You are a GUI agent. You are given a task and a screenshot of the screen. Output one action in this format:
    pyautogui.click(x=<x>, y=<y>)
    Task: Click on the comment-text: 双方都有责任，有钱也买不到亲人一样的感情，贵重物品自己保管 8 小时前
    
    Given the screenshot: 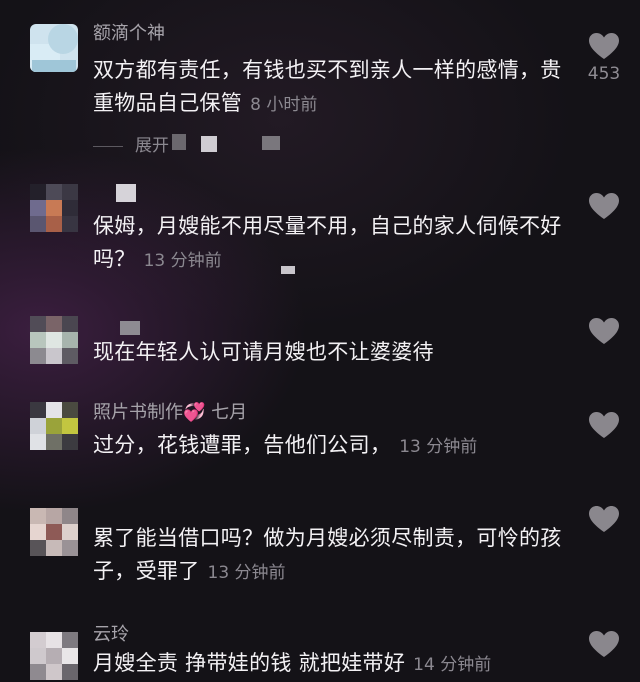 What is the action you would take?
    pyautogui.click(x=328, y=88)
    